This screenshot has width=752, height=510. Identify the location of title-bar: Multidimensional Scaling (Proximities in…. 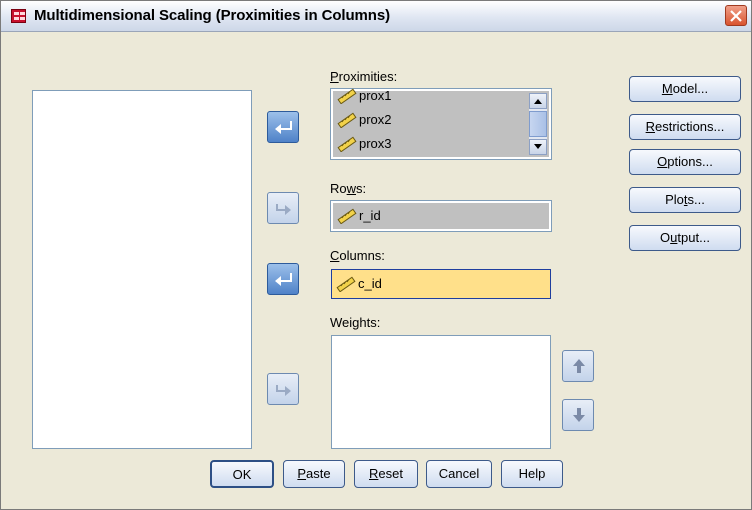
(376, 16).